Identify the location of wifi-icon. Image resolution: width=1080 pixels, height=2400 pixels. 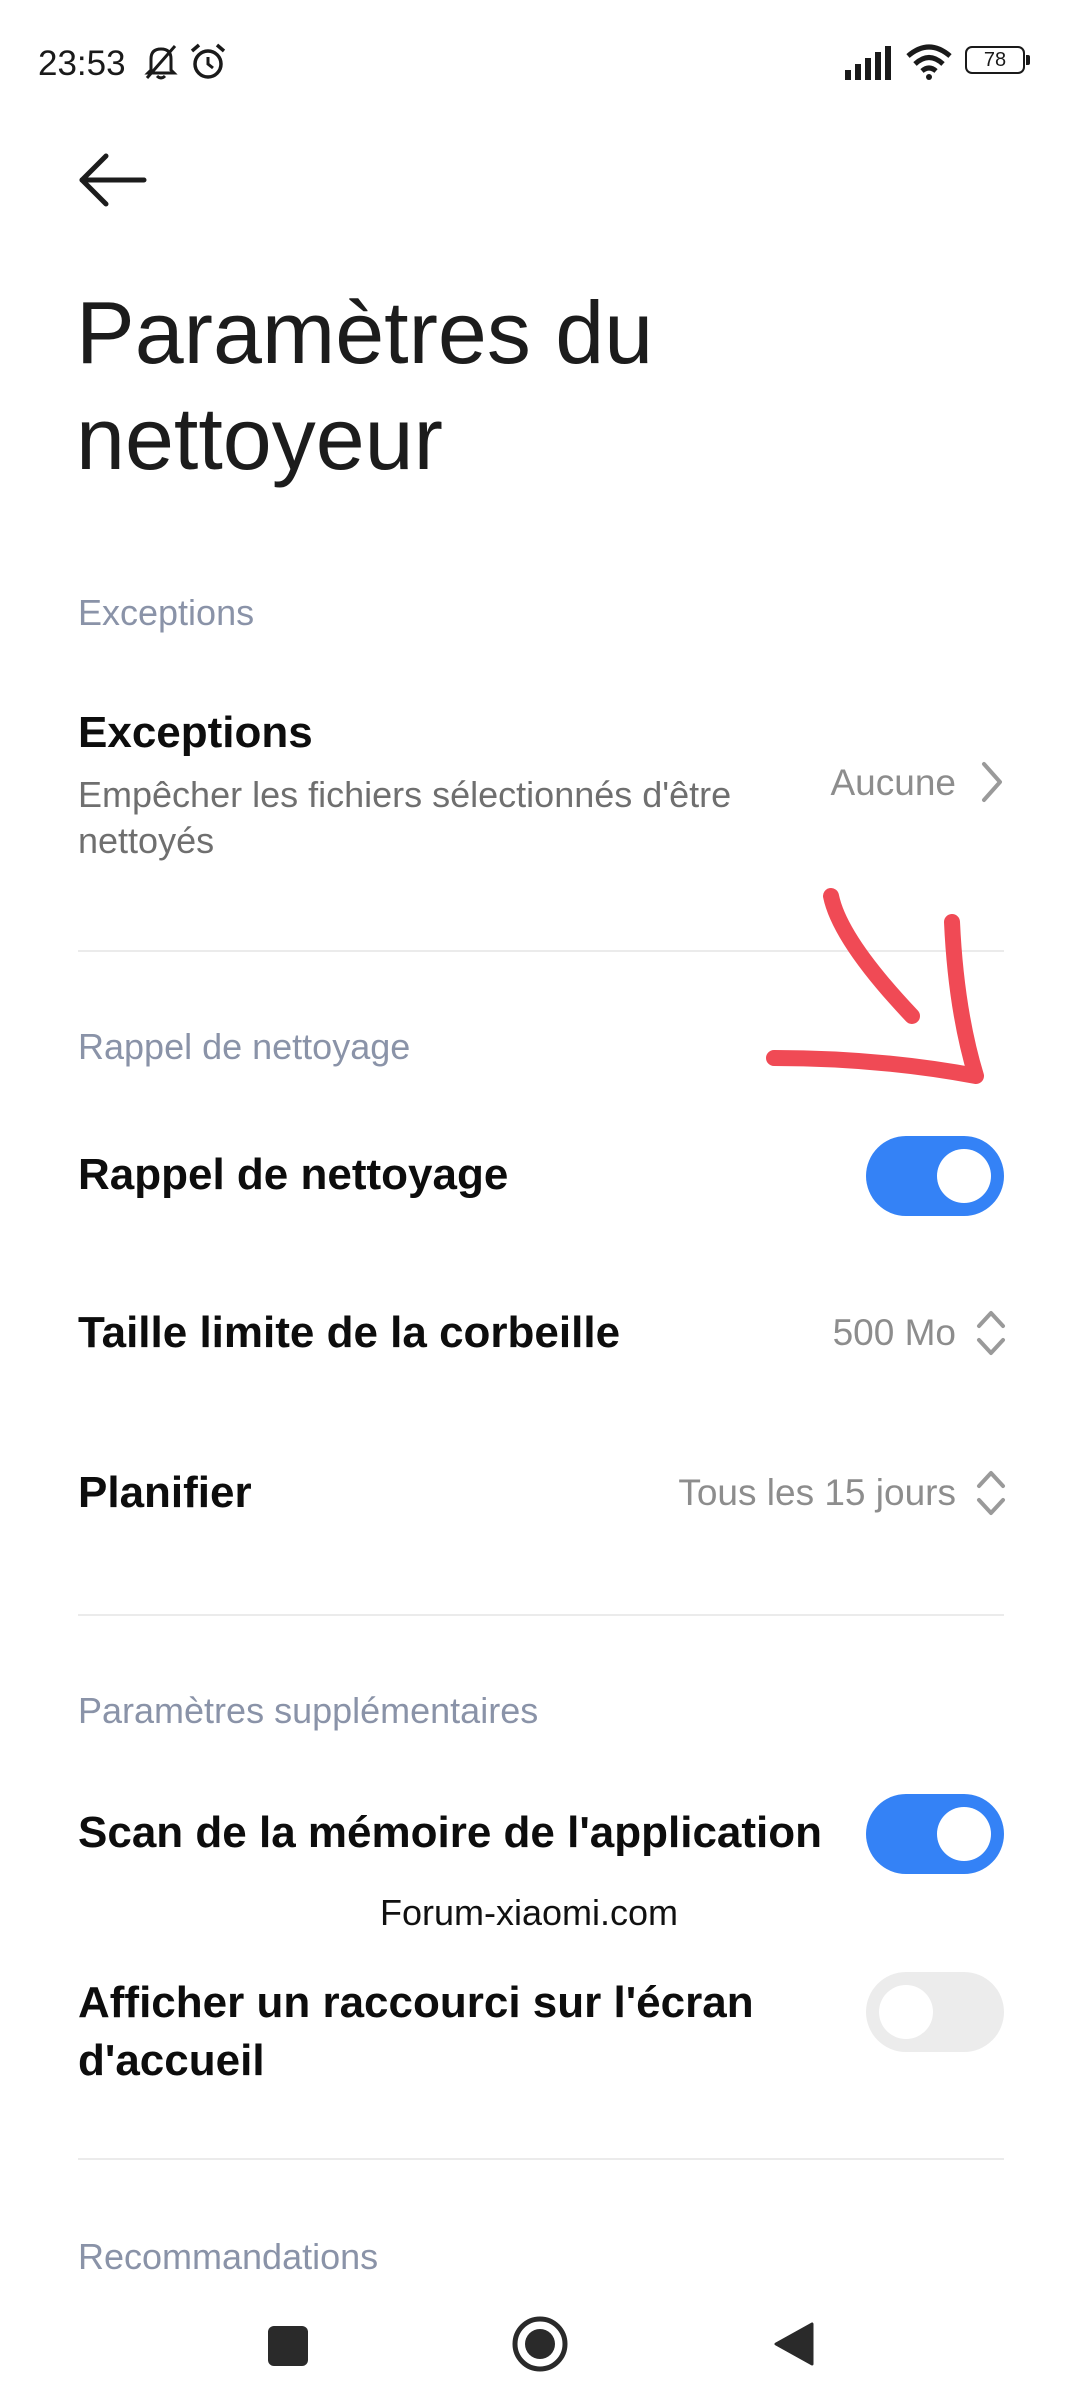
(929, 62).